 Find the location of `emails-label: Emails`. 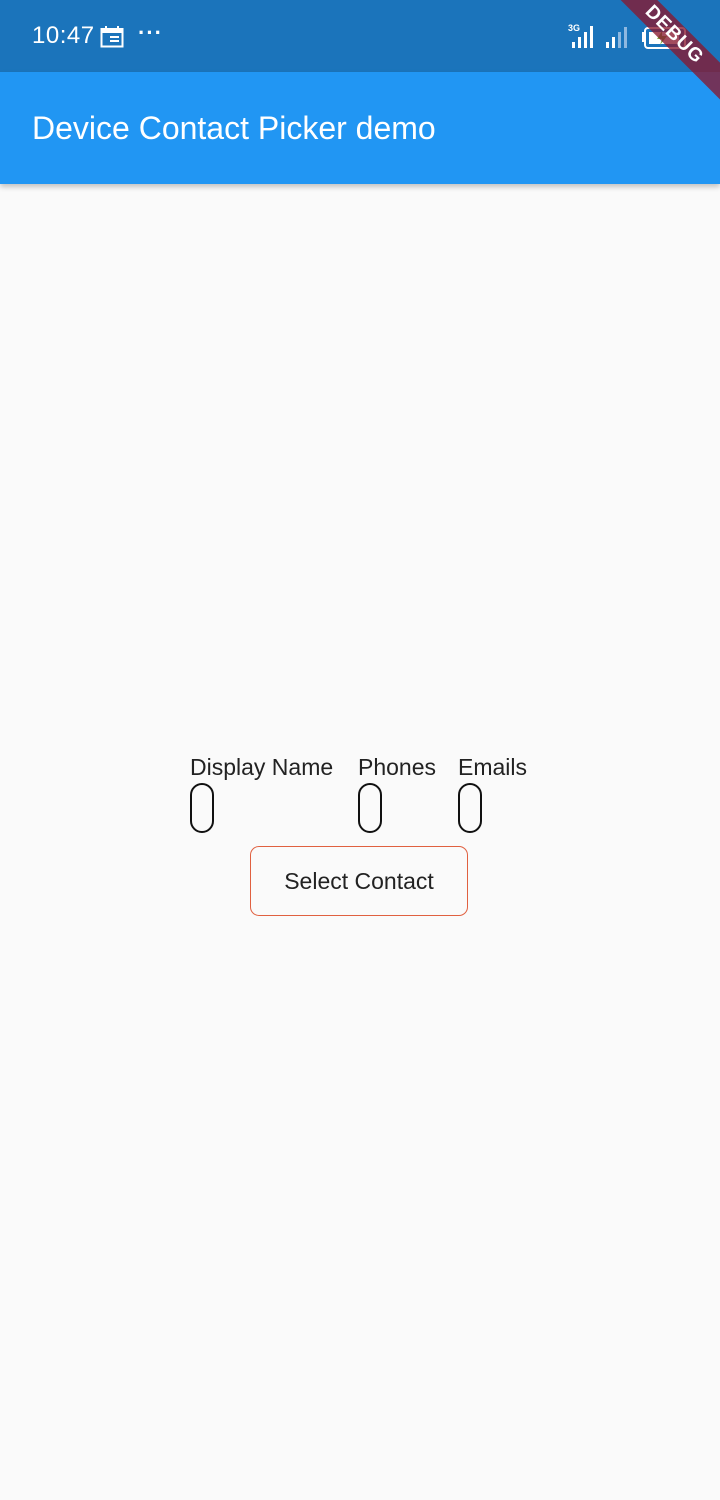

emails-label: Emails is located at coordinates (493, 767).